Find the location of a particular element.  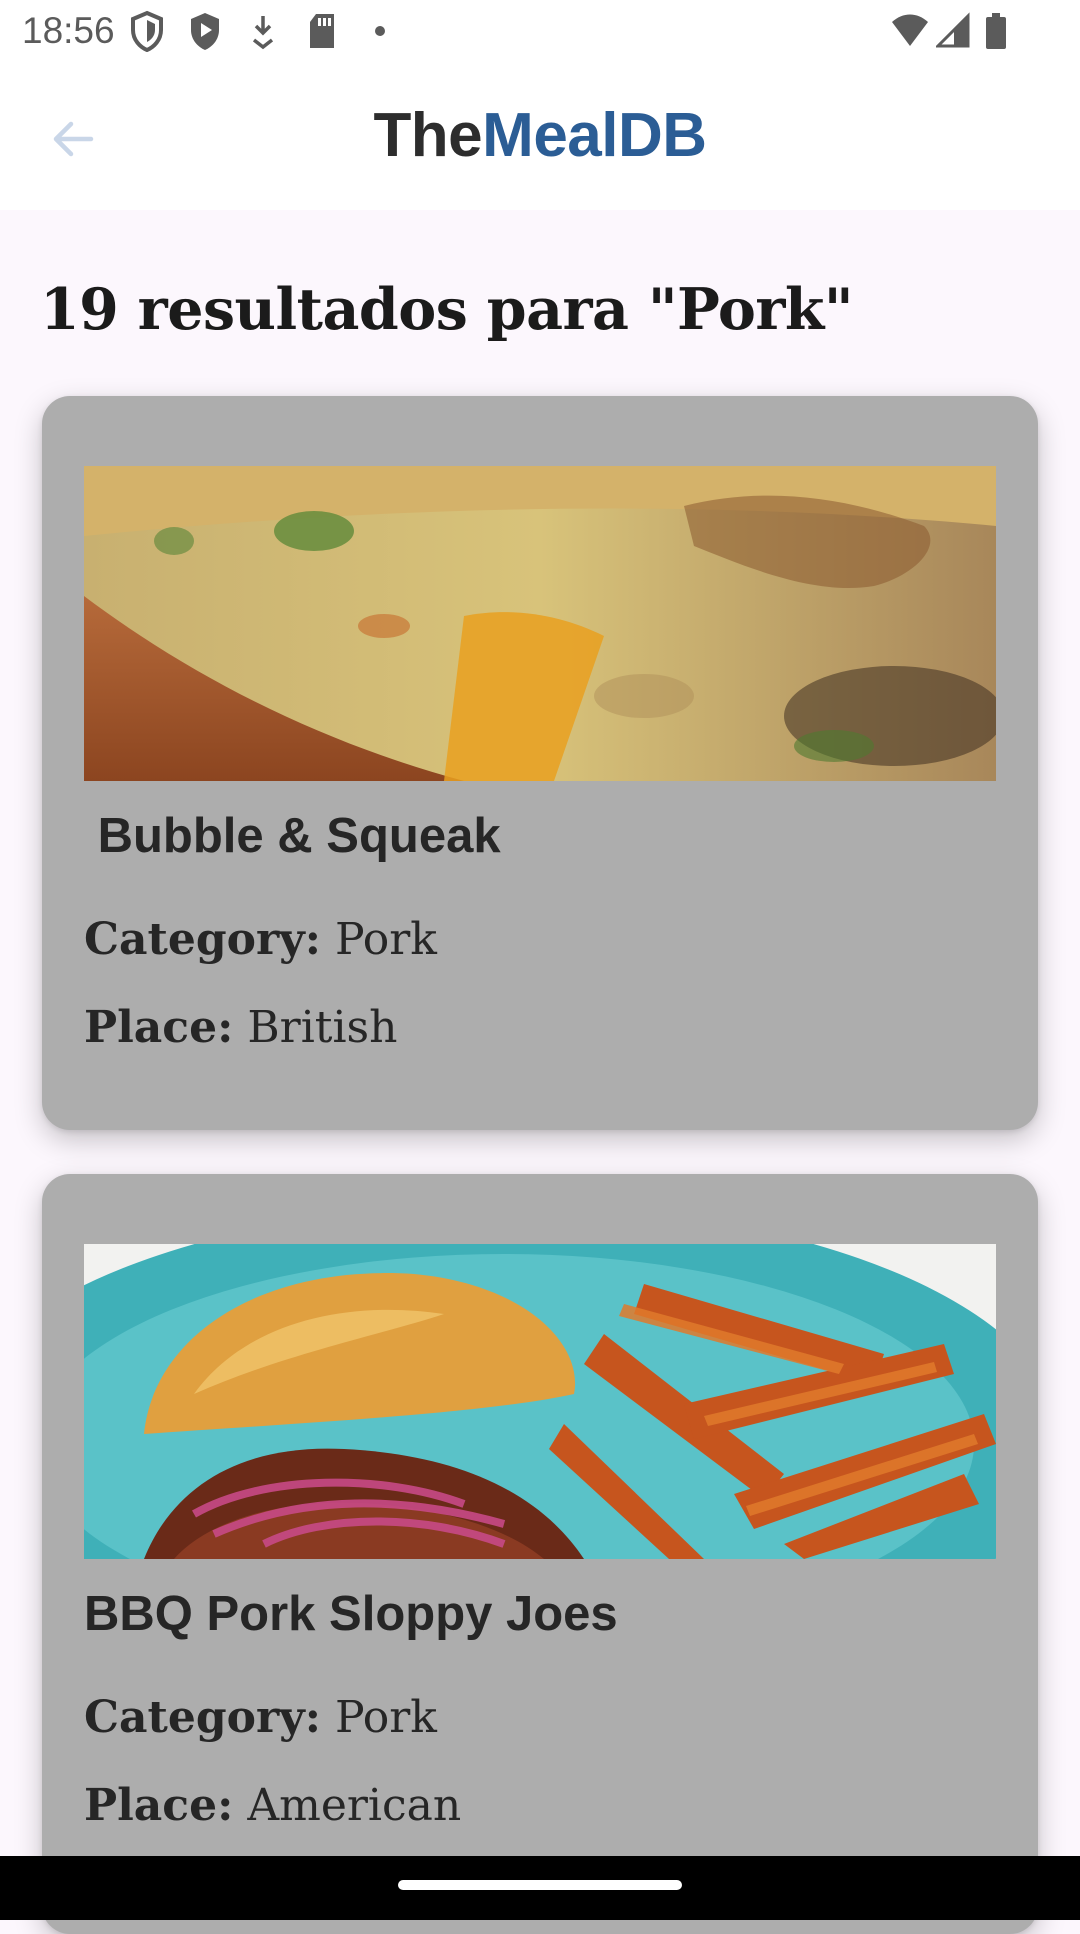

status-time: 18:56 is located at coordinates (68, 30).